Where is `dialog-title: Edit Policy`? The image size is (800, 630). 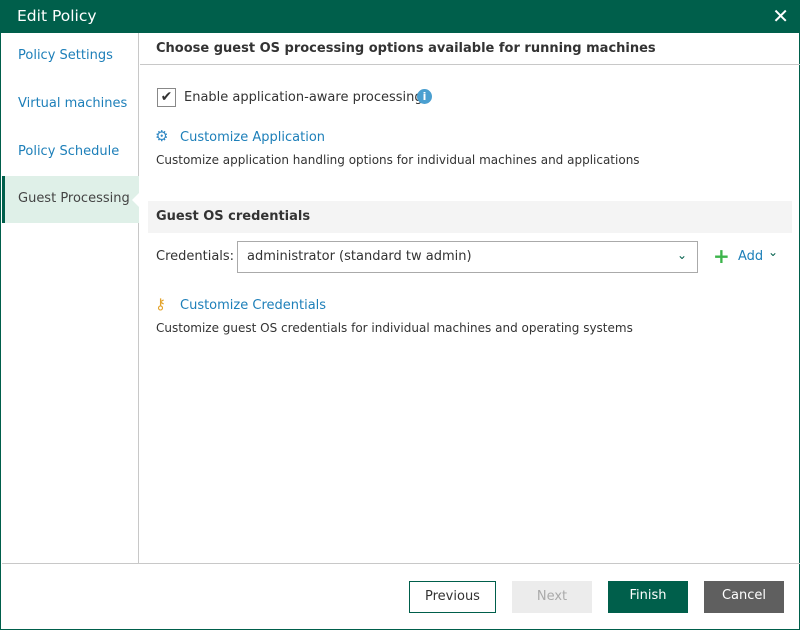 dialog-title: Edit Policy is located at coordinates (57, 16).